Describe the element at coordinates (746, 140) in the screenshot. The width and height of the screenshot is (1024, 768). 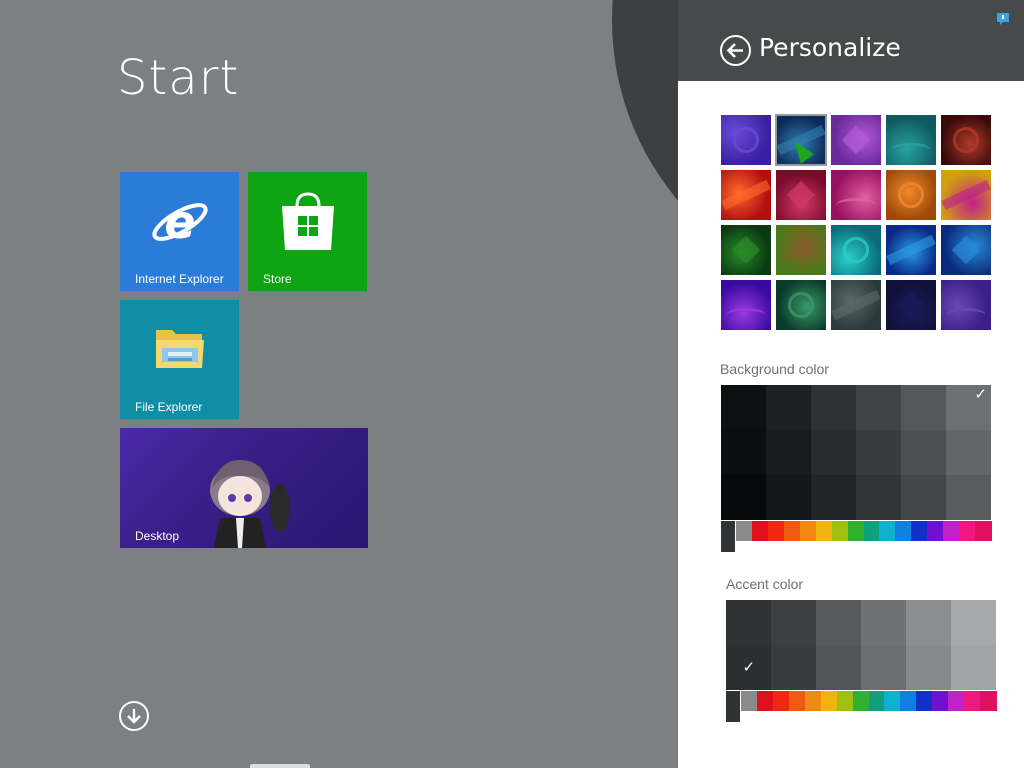
I see `pattern-purple-curtain` at that location.